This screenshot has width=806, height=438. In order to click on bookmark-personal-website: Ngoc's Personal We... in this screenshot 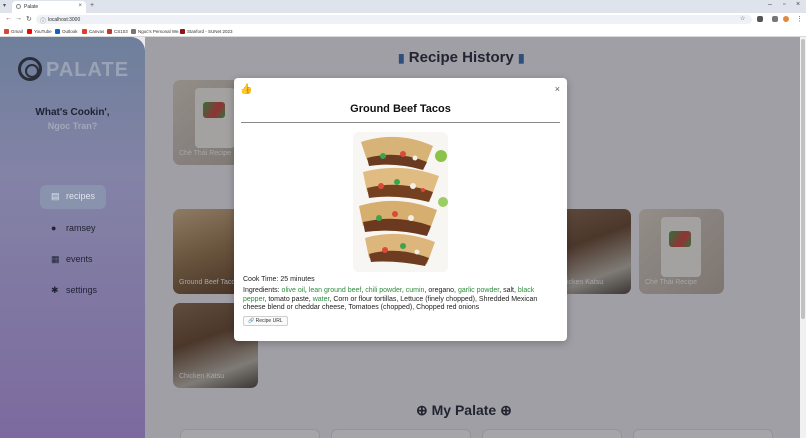, I will do `click(156, 31)`.